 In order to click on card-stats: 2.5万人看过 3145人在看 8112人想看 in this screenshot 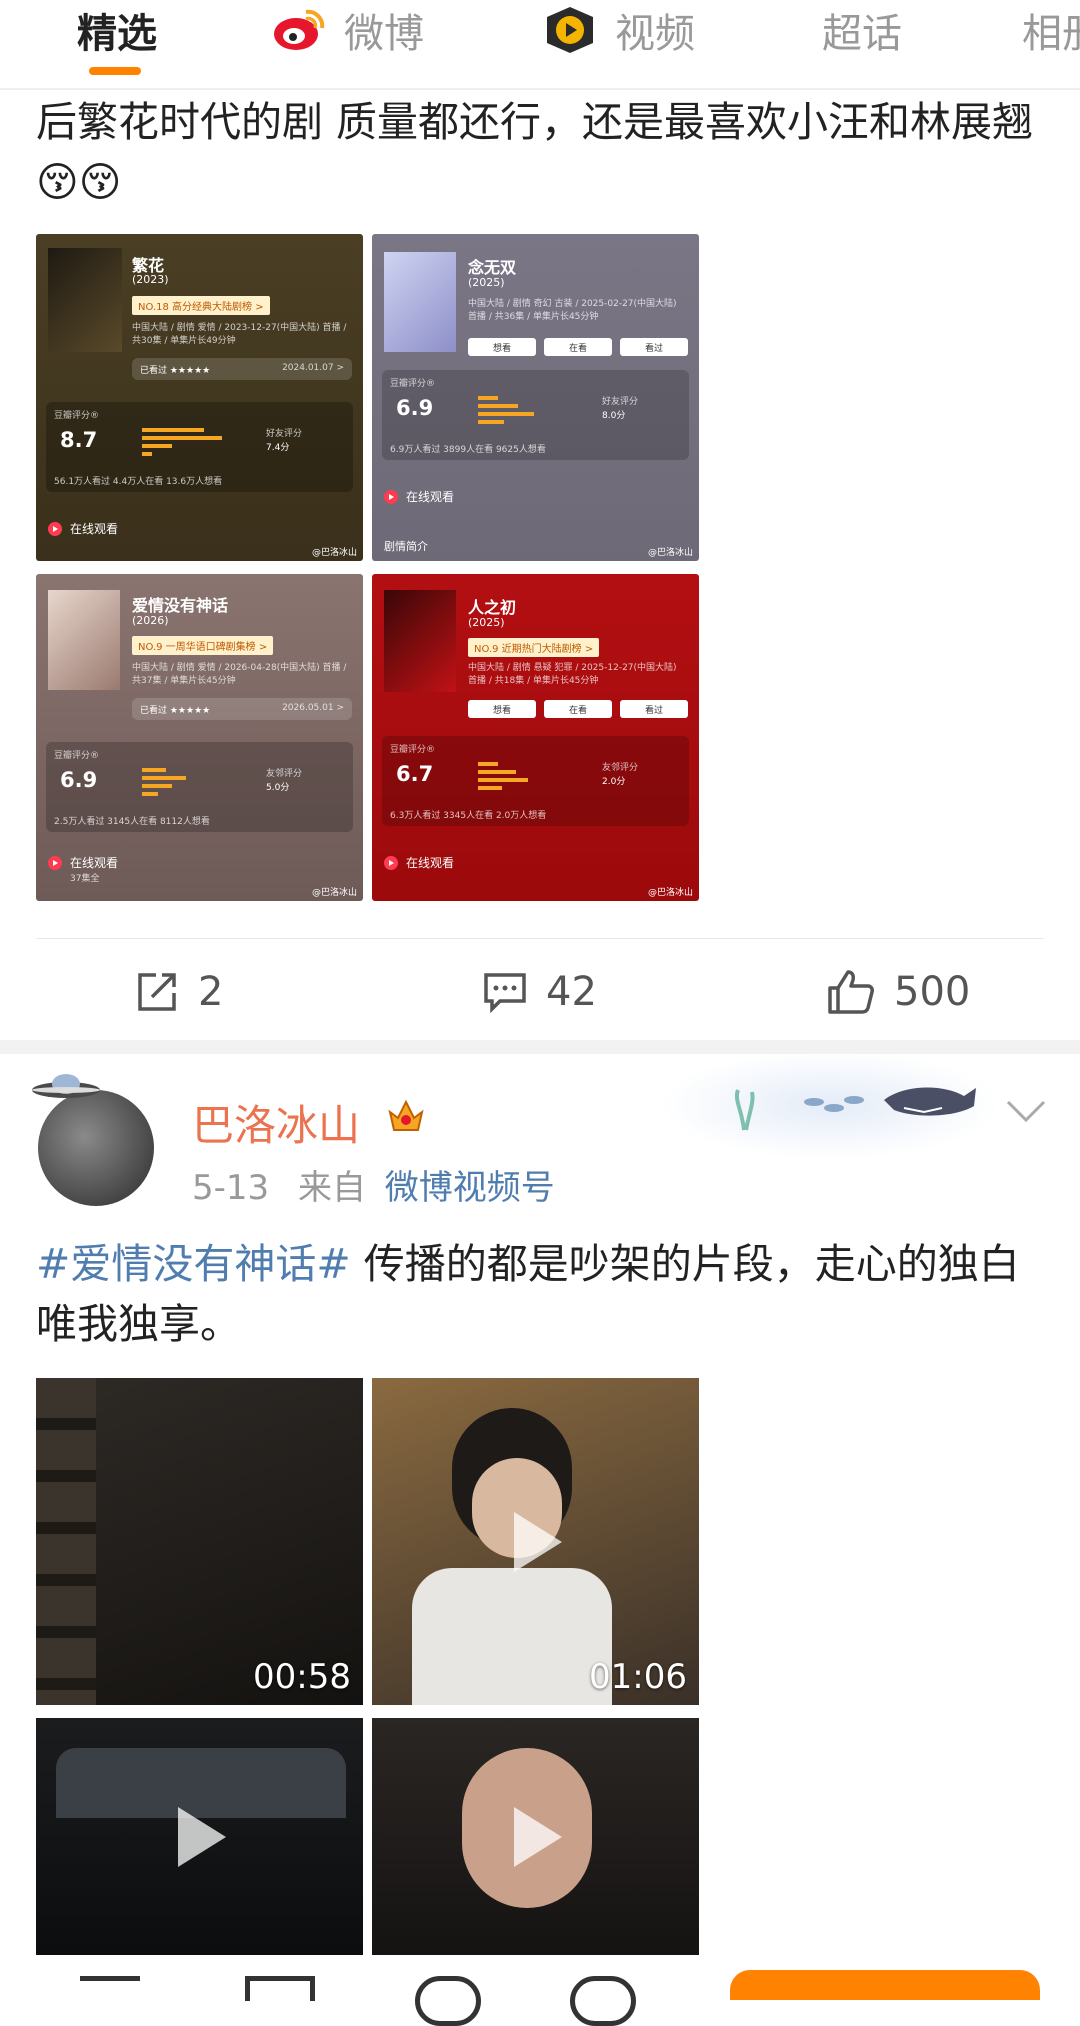, I will do `click(132, 822)`.